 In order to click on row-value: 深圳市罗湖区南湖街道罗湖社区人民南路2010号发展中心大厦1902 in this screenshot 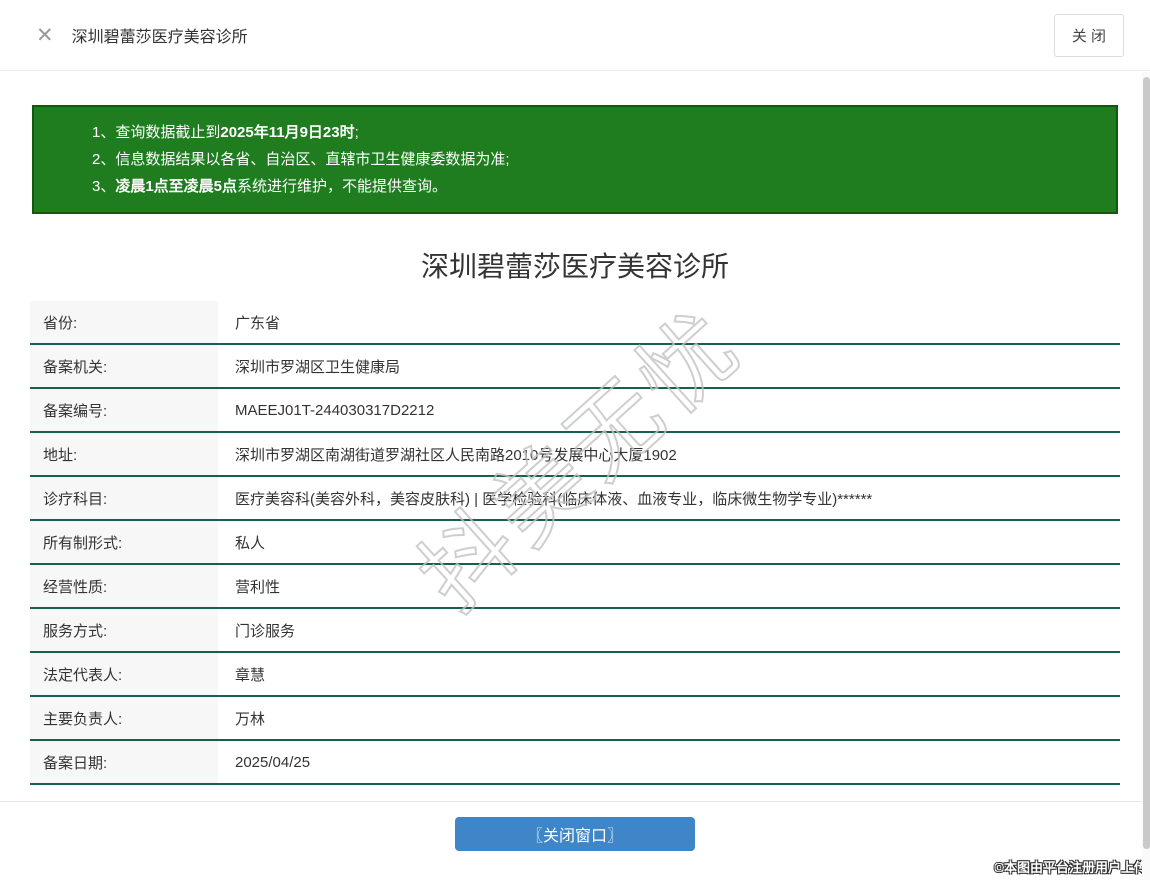, I will do `click(456, 455)`.